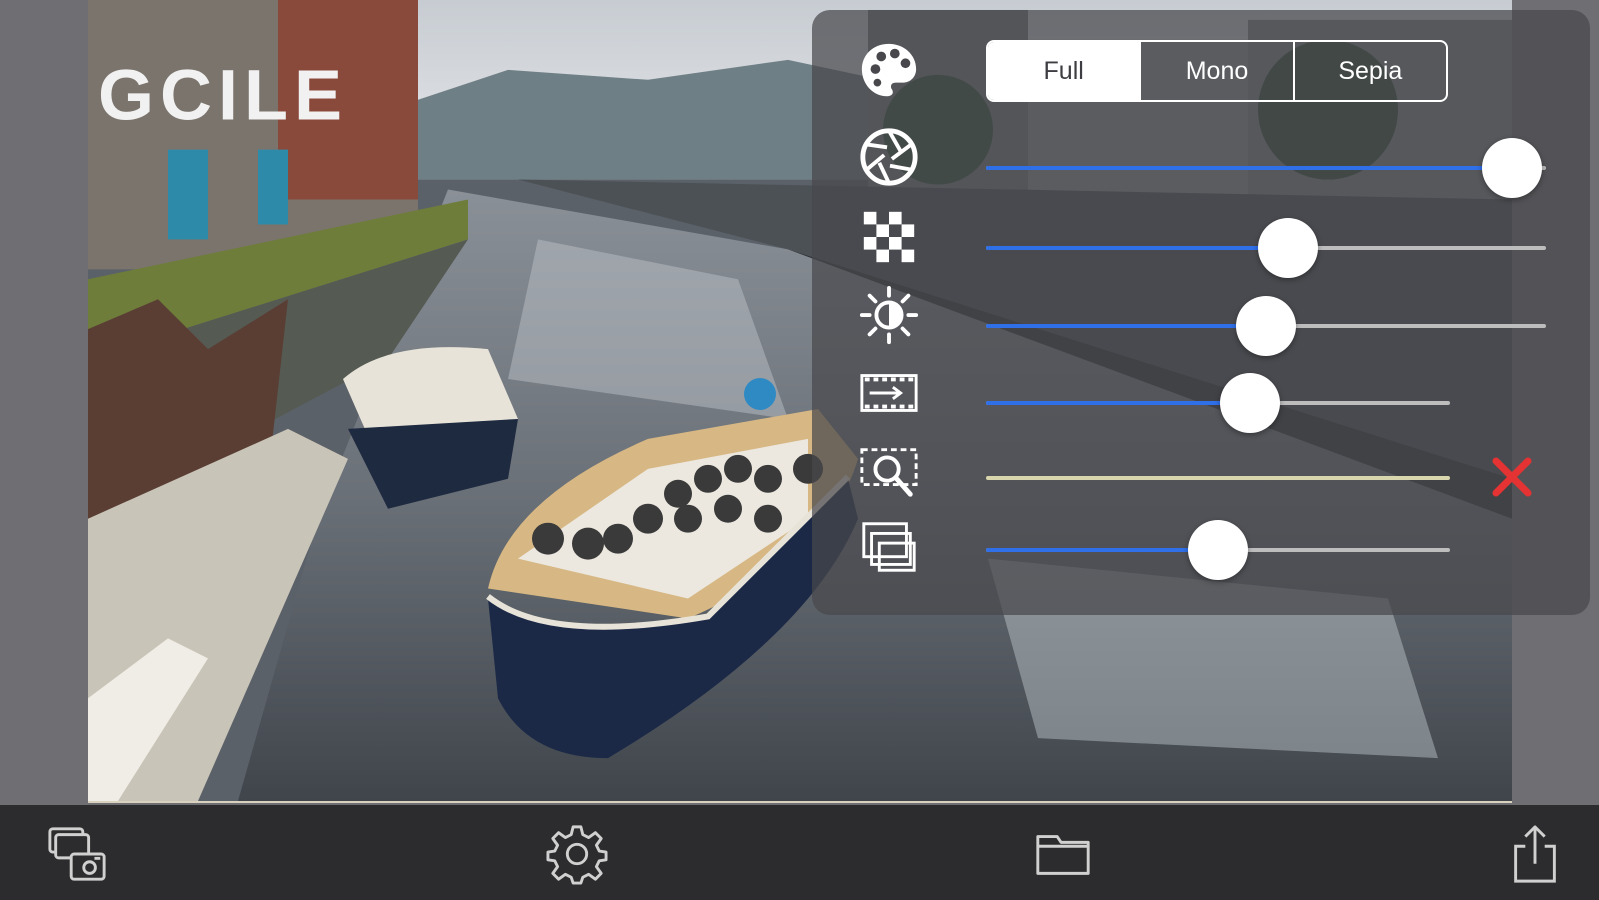  What do you see at coordinates (799, 852) in the screenshot?
I see `bottom-toolbar` at bounding box center [799, 852].